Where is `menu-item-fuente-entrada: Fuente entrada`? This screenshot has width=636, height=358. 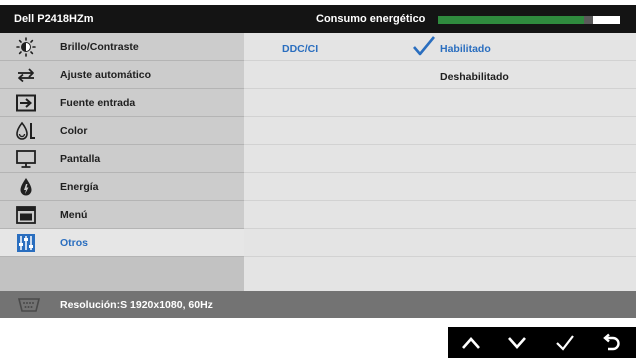
menu-item-fuente-entrada: Fuente entrada is located at coordinates (122, 103).